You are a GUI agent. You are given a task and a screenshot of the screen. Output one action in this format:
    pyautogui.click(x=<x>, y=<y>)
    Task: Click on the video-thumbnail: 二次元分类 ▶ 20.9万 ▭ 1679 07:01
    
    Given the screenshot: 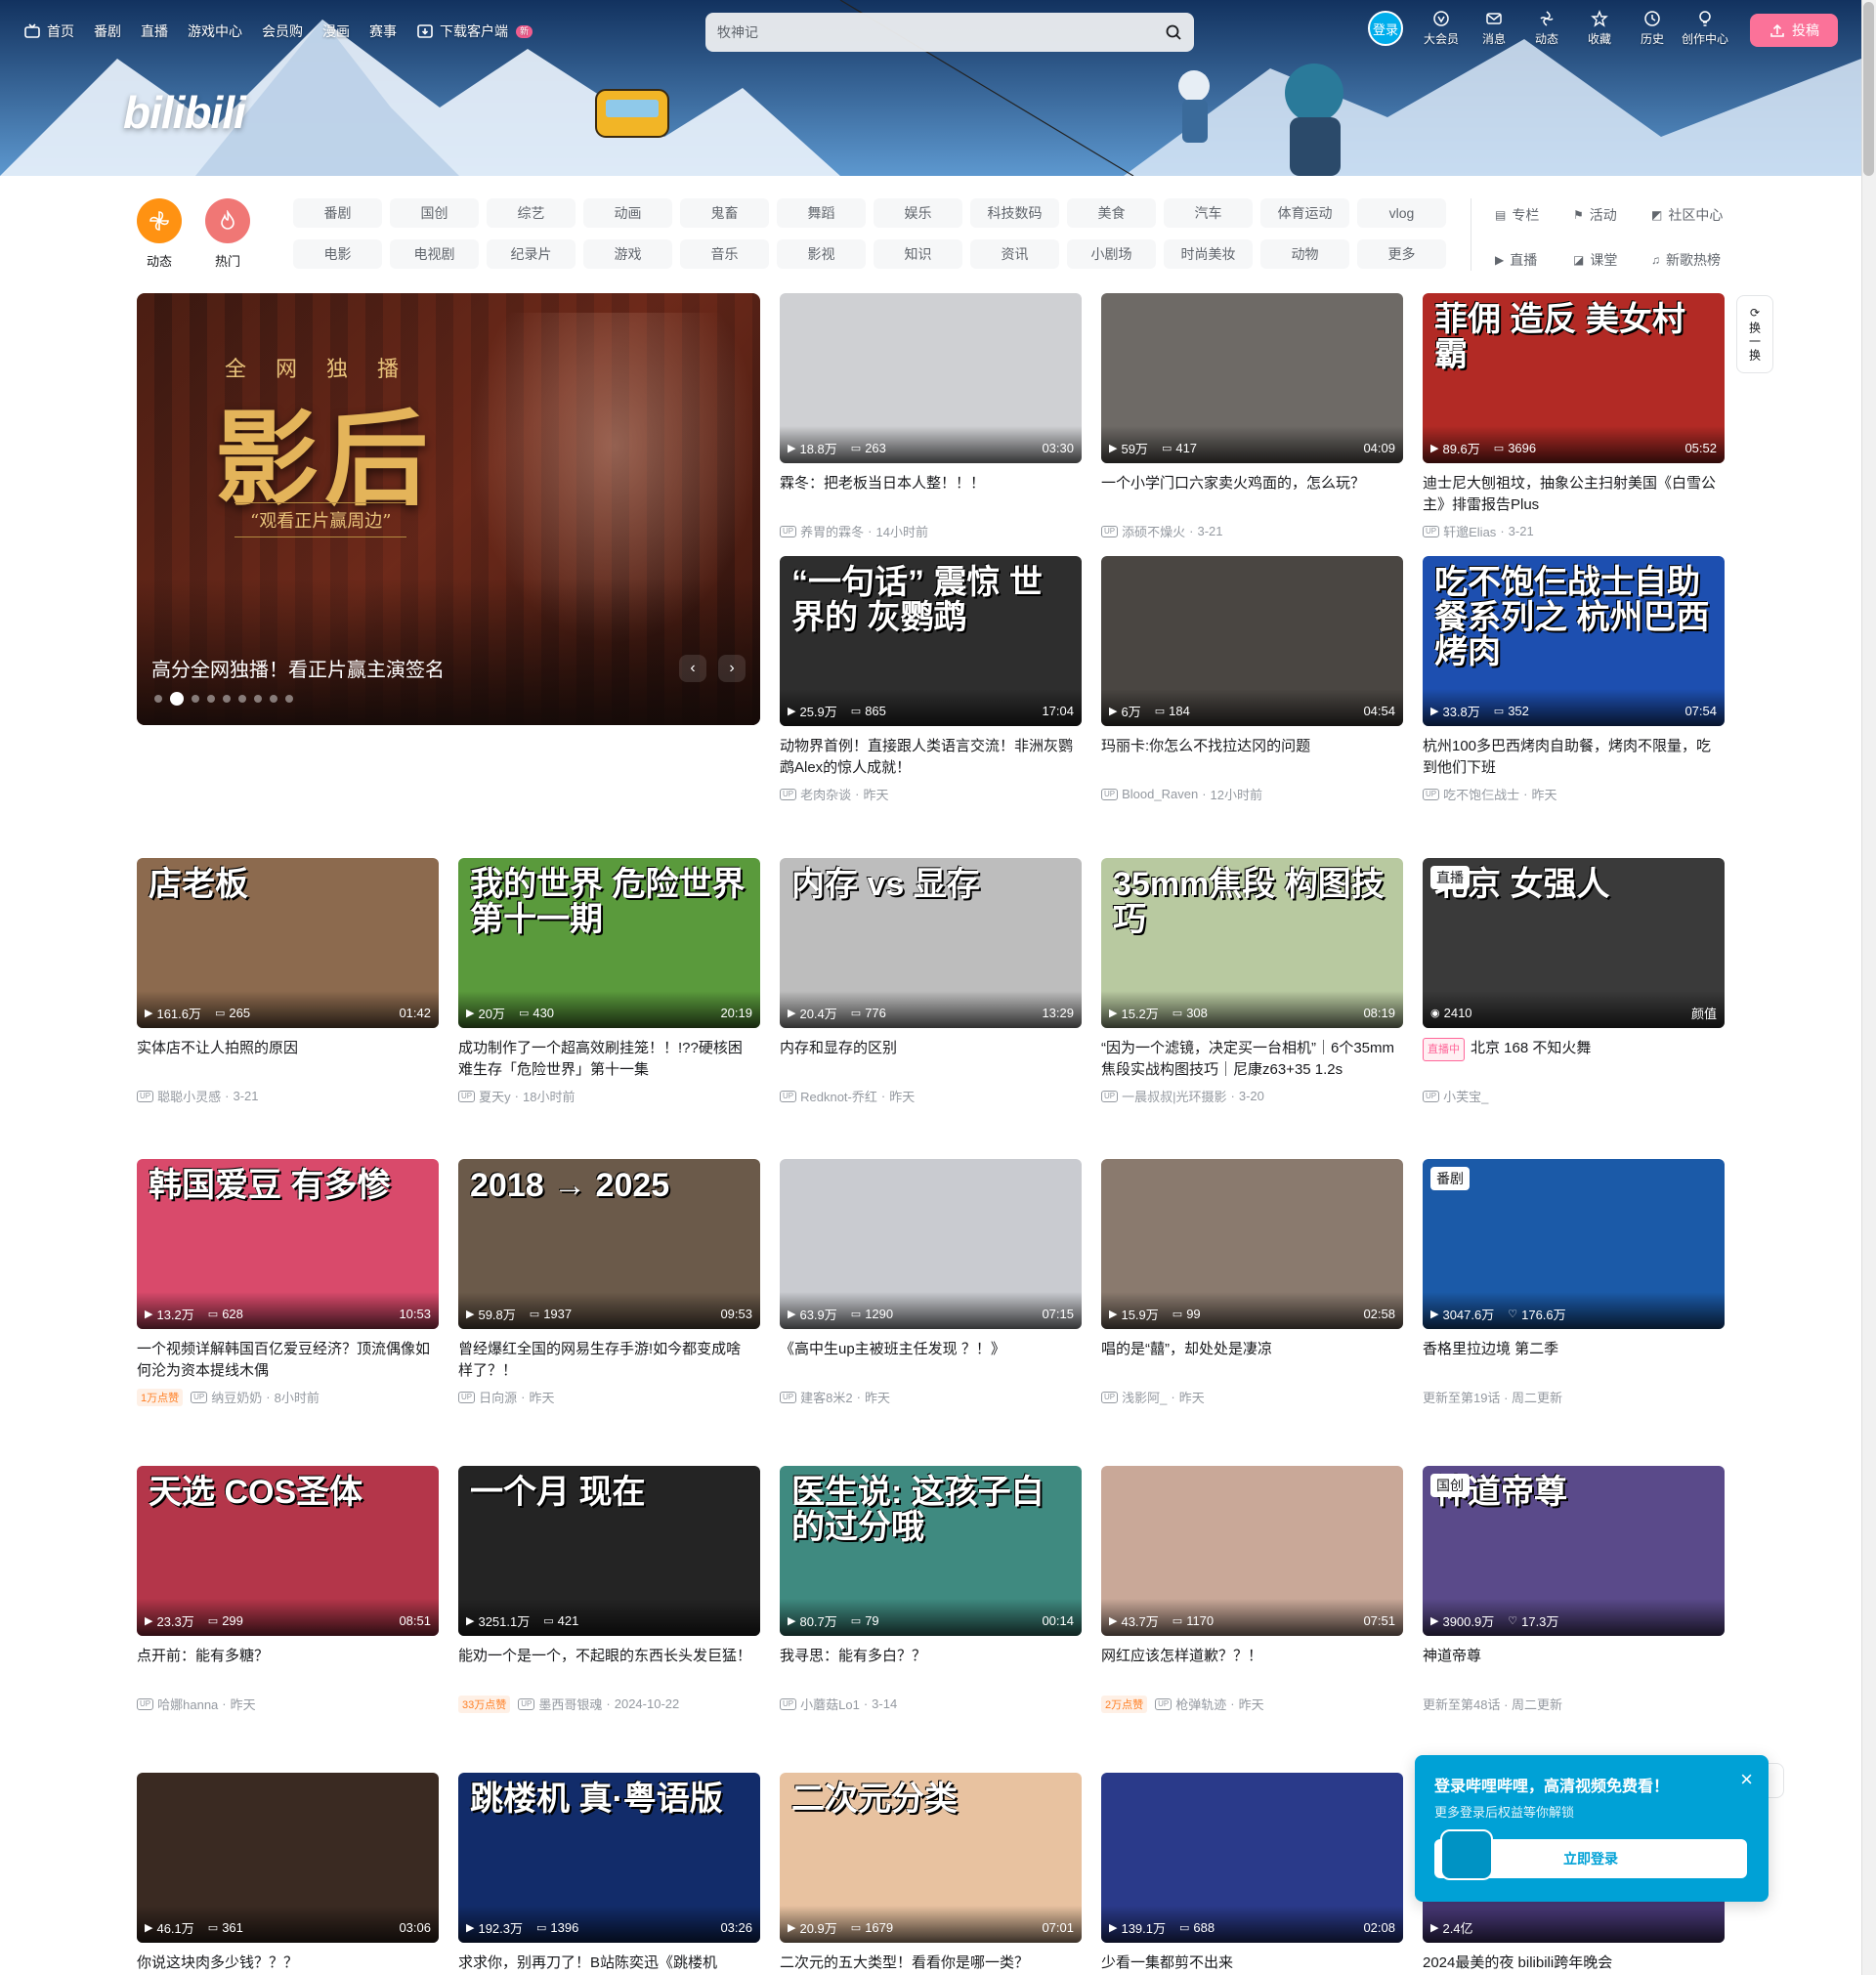 What is the action you would take?
    pyautogui.click(x=931, y=1858)
    